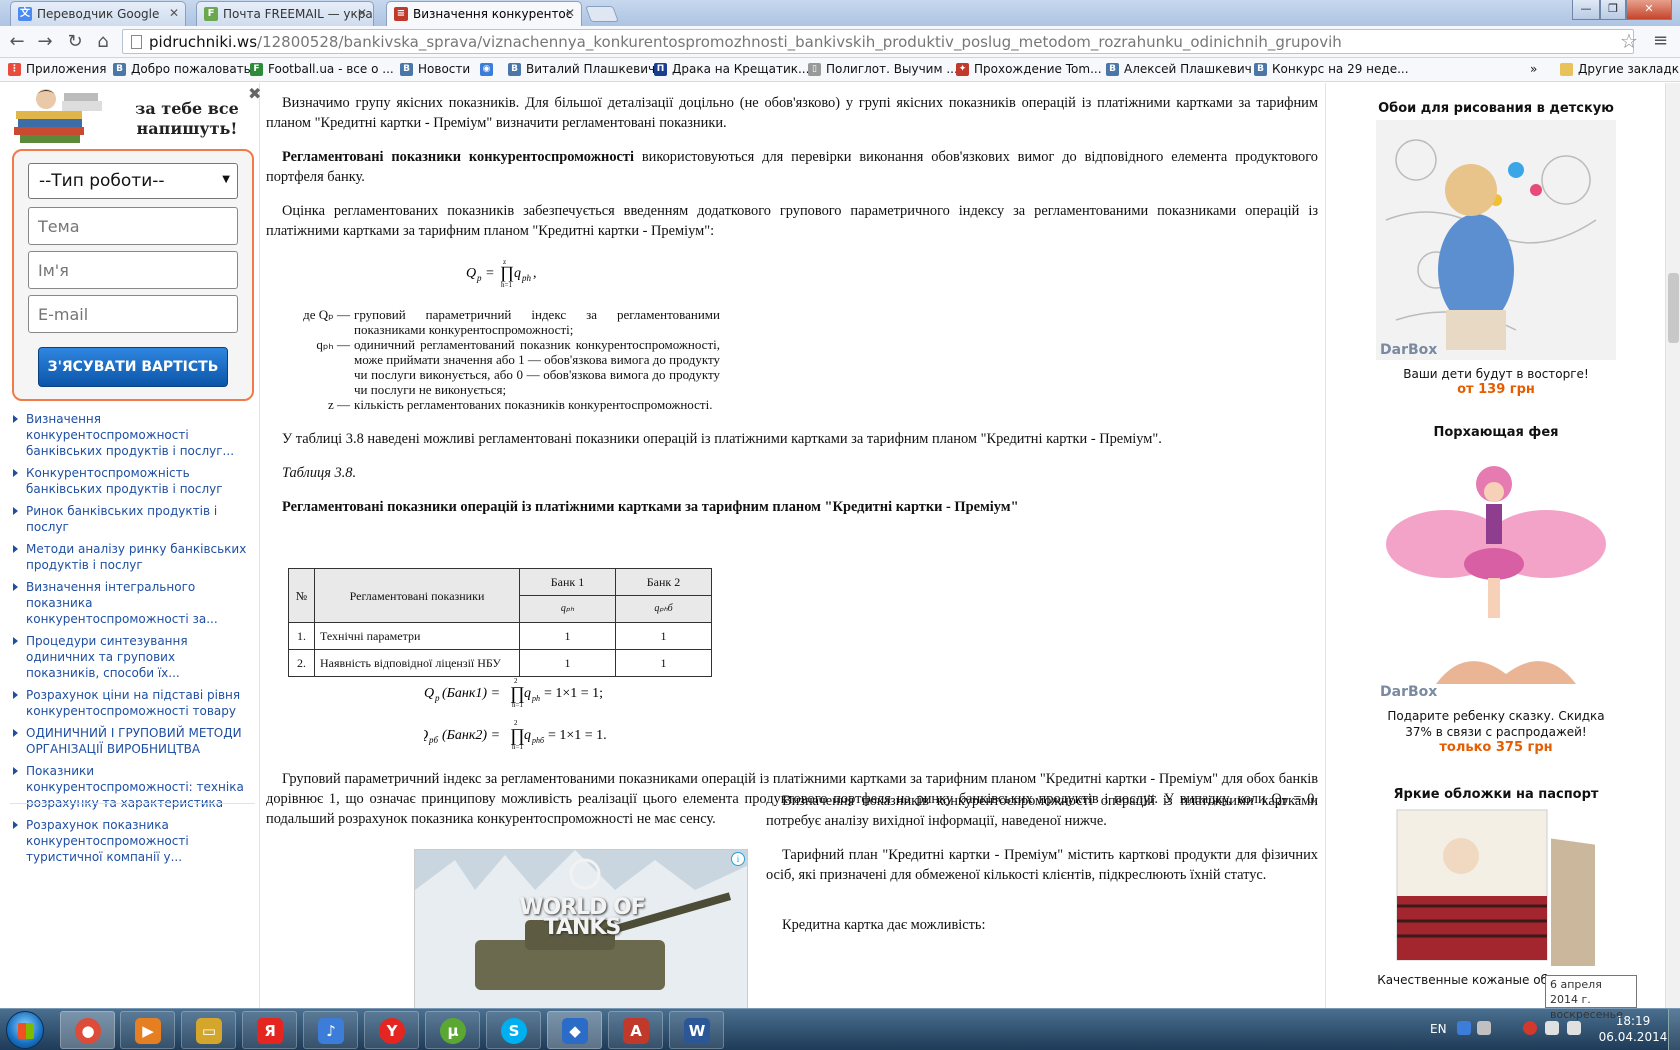 The width and height of the screenshot is (1680, 1050). I want to click on taskbar-chrome: ●, so click(87, 1030).